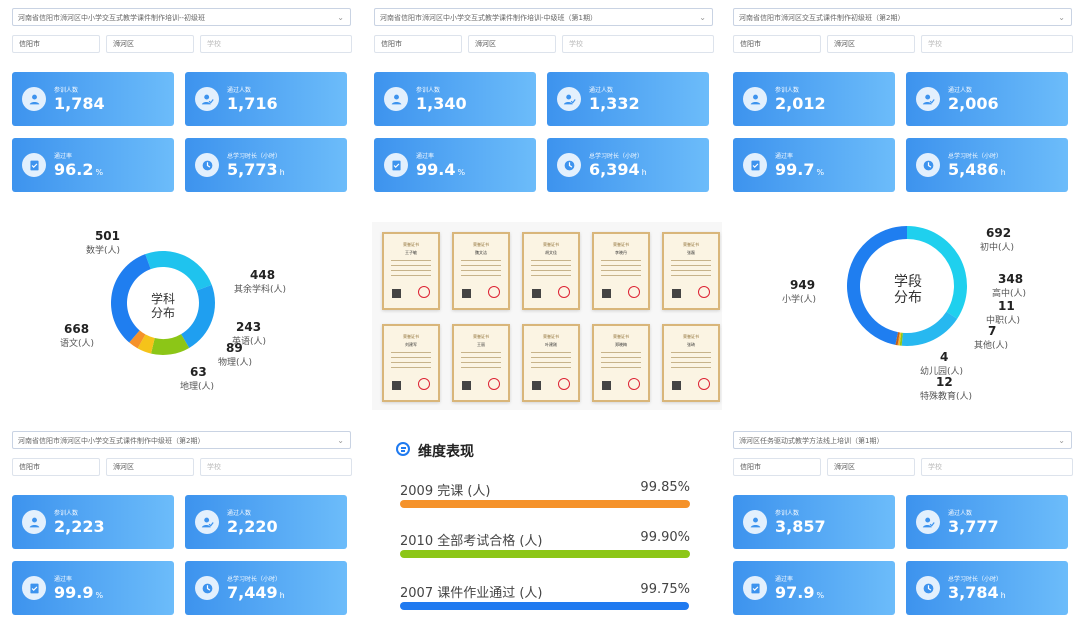 The height and width of the screenshot is (629, 1080). I want to click on study-hours-card: 总学习时长（小时） 5,486 h, so click(987, 165).